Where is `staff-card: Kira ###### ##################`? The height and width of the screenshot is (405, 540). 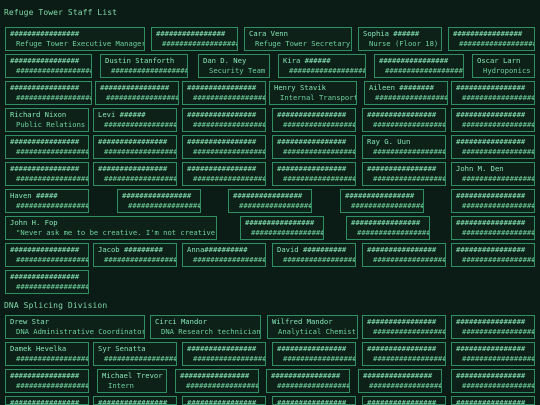 staff-card: Kira ###### ################## is located at coordinates (322, 66).